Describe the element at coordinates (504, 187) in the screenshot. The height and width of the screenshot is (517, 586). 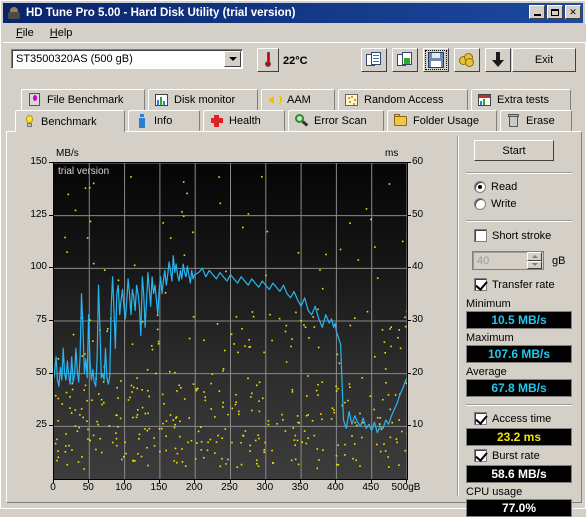
I see `radio-read-label: Read` at that location.